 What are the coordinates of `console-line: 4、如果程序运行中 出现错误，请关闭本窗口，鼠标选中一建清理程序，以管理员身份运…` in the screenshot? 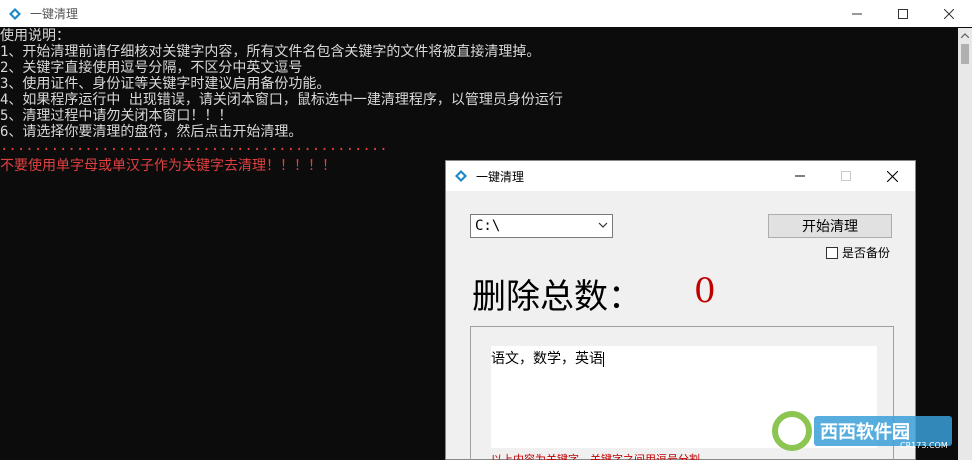 It's located at (281, 100).